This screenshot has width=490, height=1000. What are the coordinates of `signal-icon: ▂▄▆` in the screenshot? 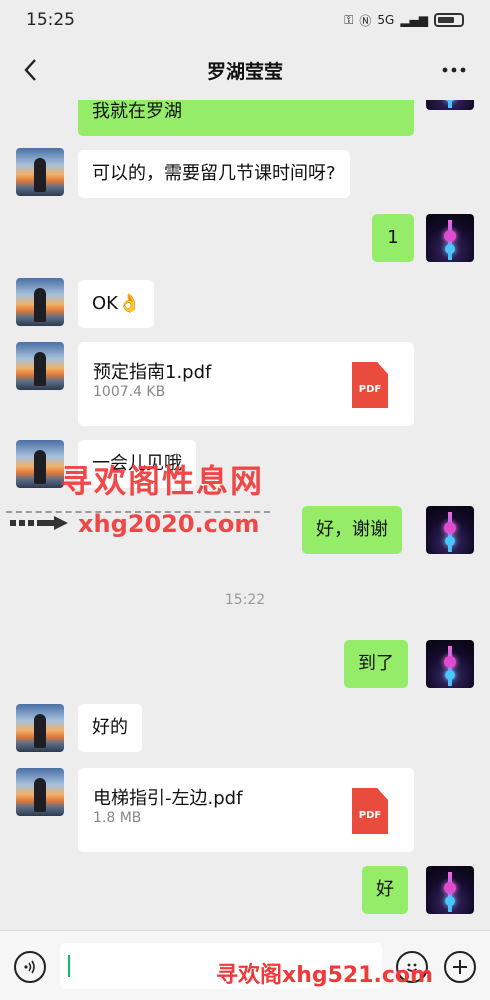 It's located at (414, 20).